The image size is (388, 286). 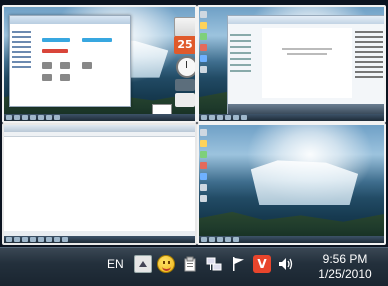 What do you see at coordinates (190, 264) in the screenshot?
I see `clipboard-icon` at bounding box center [190, 264].